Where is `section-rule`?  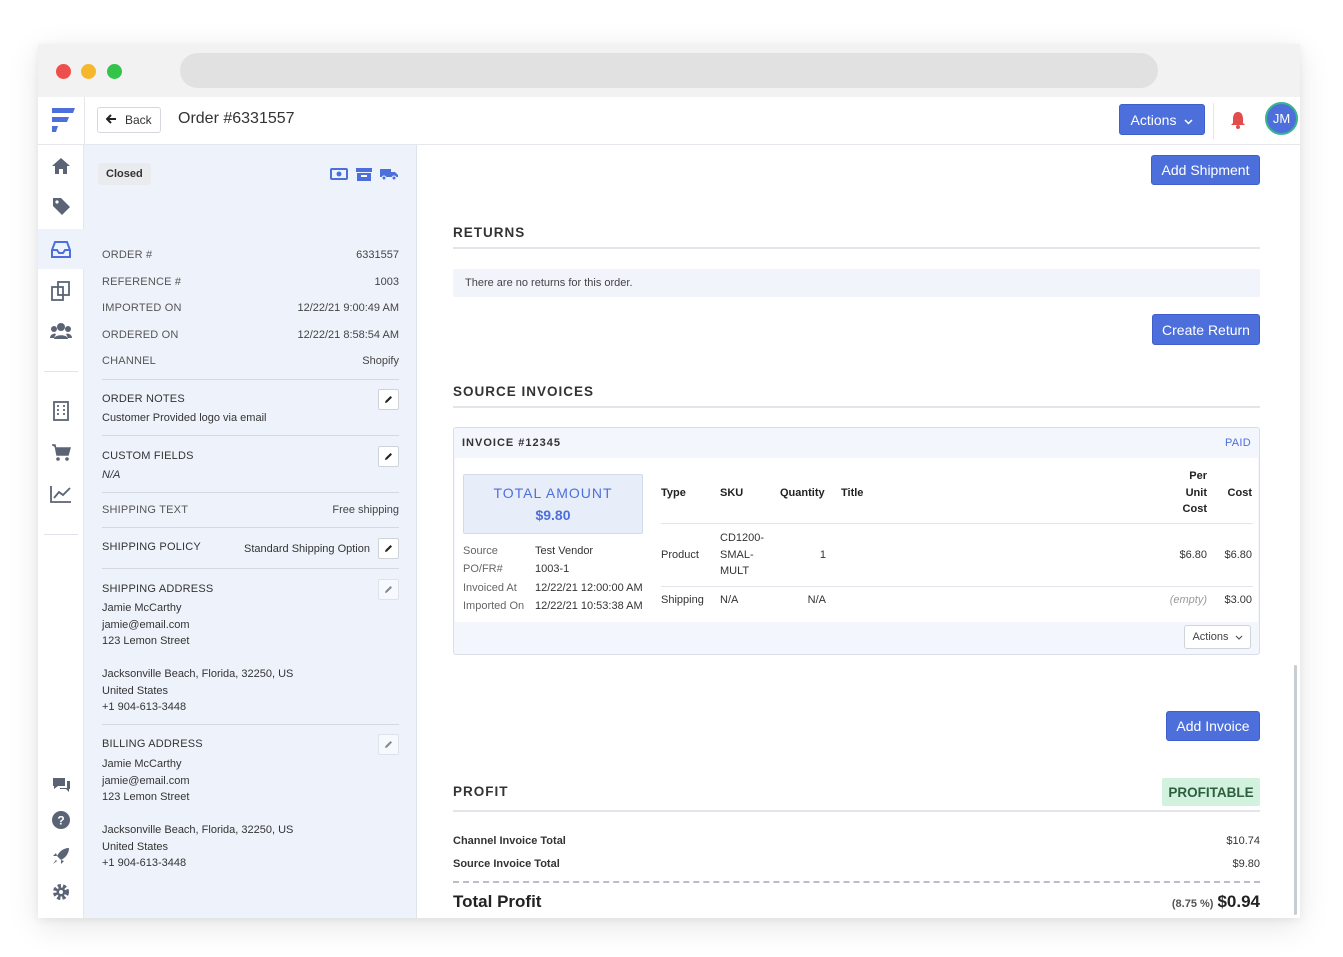 section-rule is located at coordinates (856, 811).